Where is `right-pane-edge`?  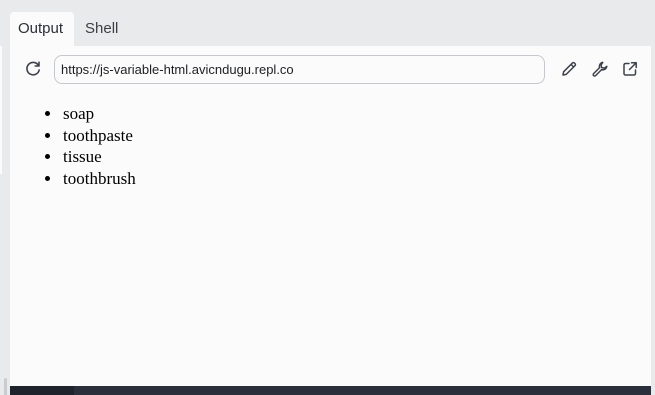
right-pane-edge is located at coordinates (653, 220).